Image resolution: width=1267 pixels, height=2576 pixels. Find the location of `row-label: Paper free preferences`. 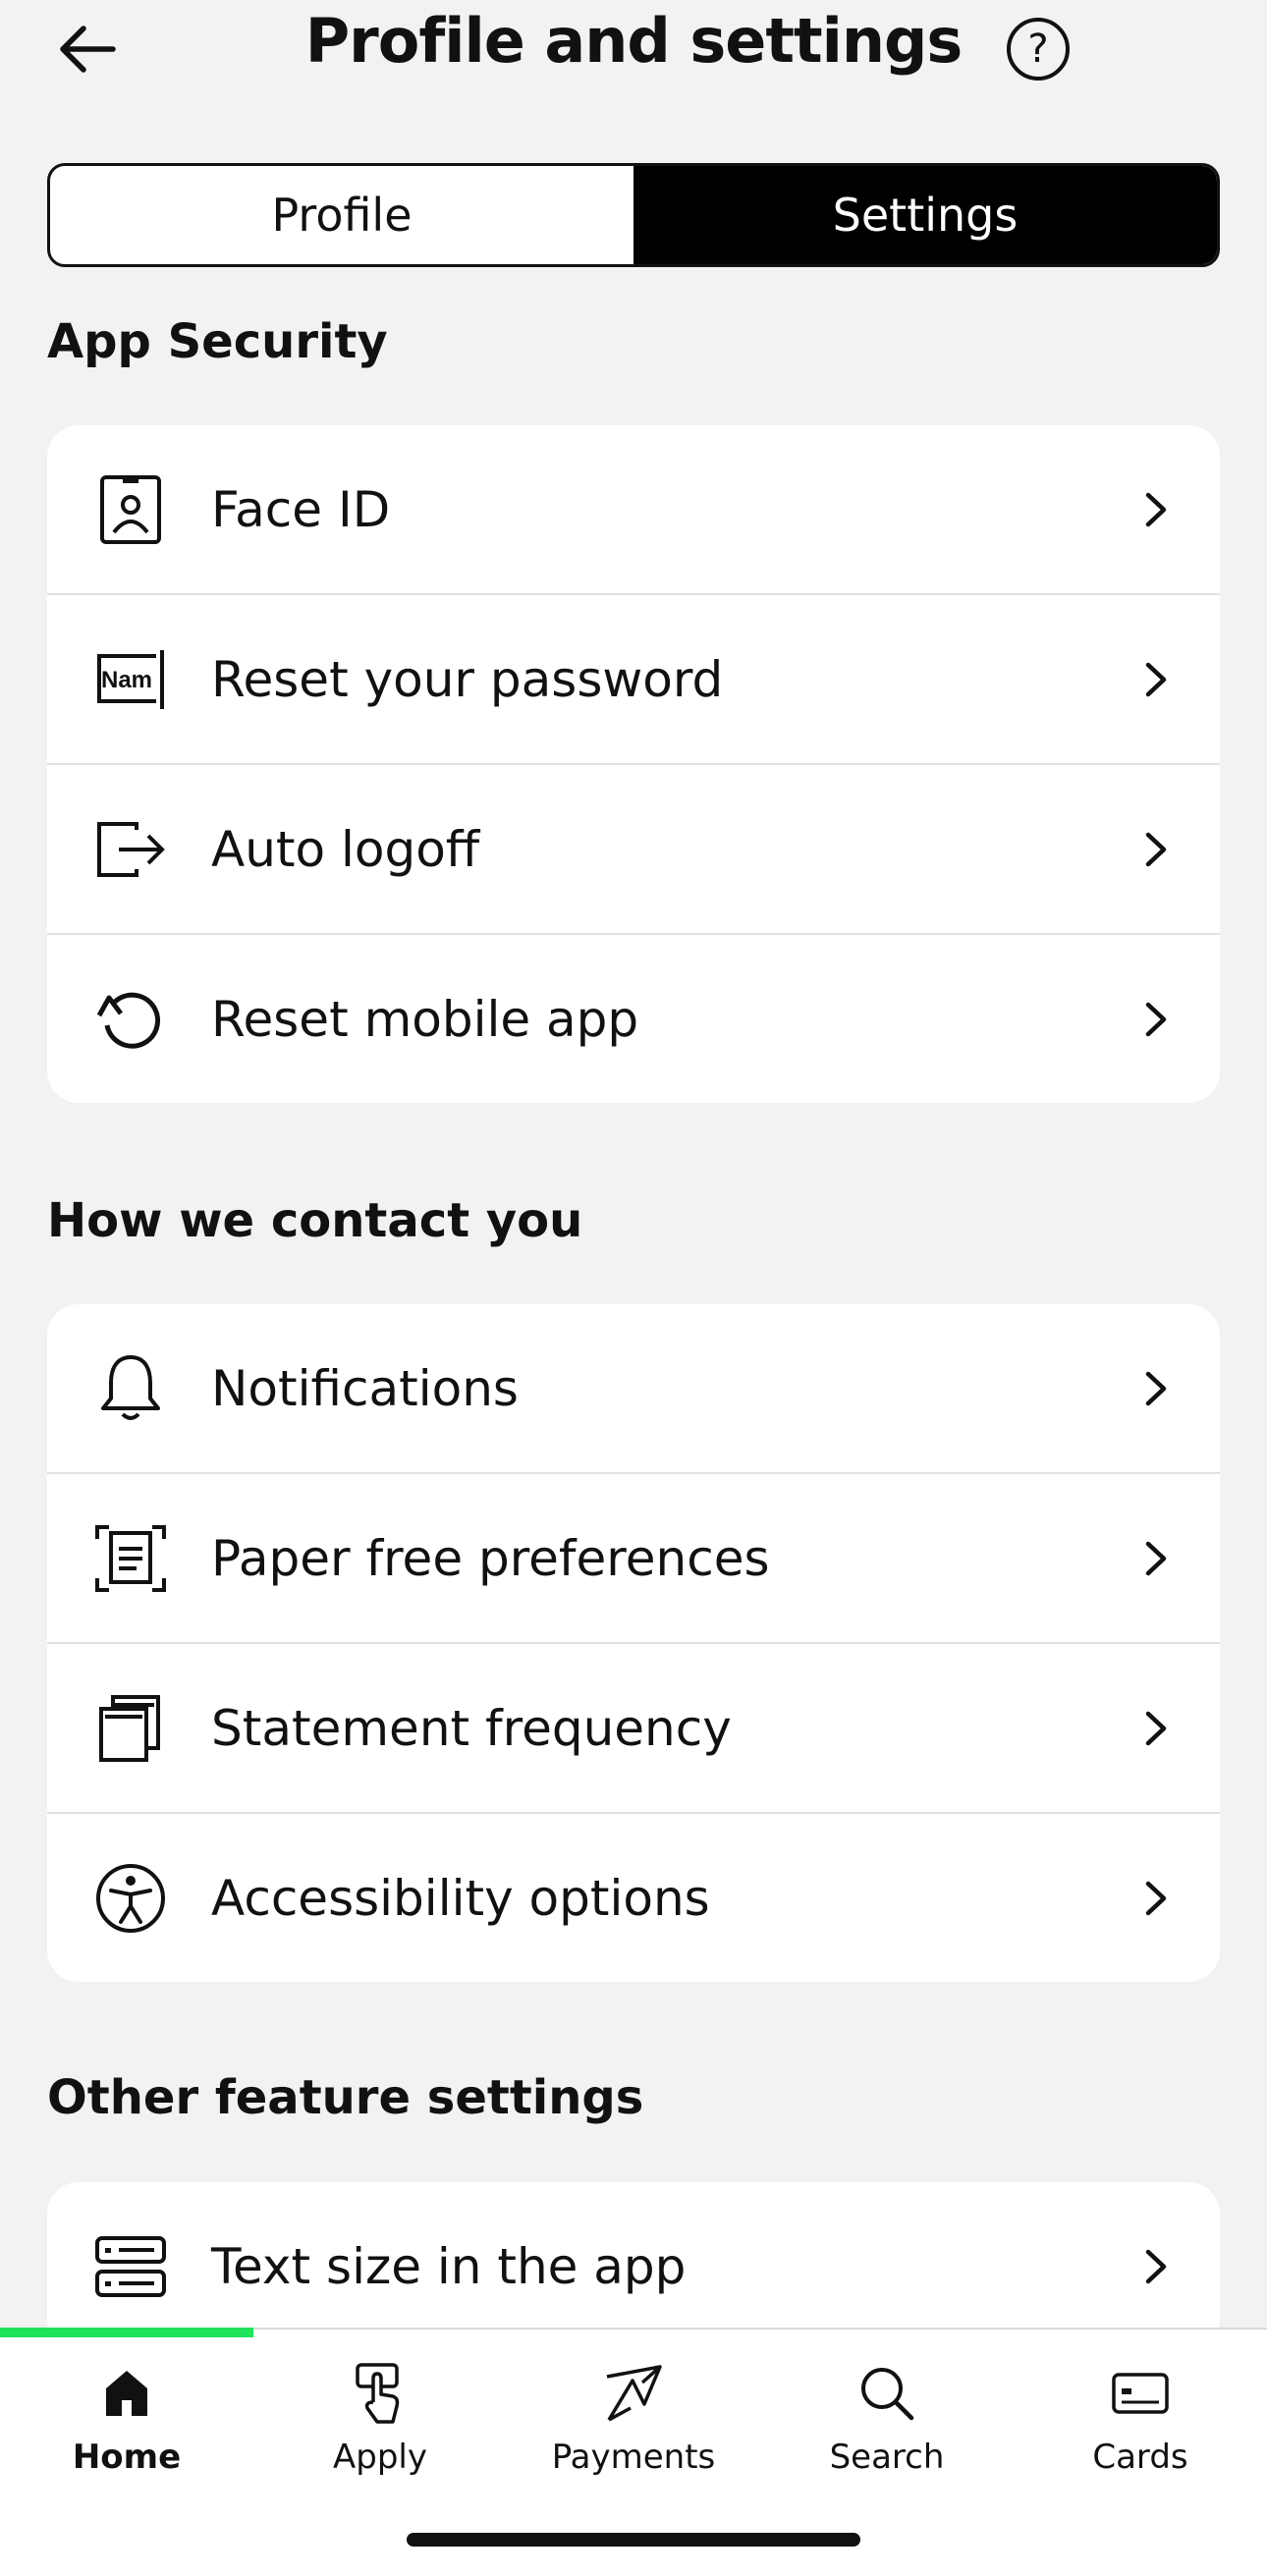

row-label: Paper free preferences is located at coordinates (490, 1558).